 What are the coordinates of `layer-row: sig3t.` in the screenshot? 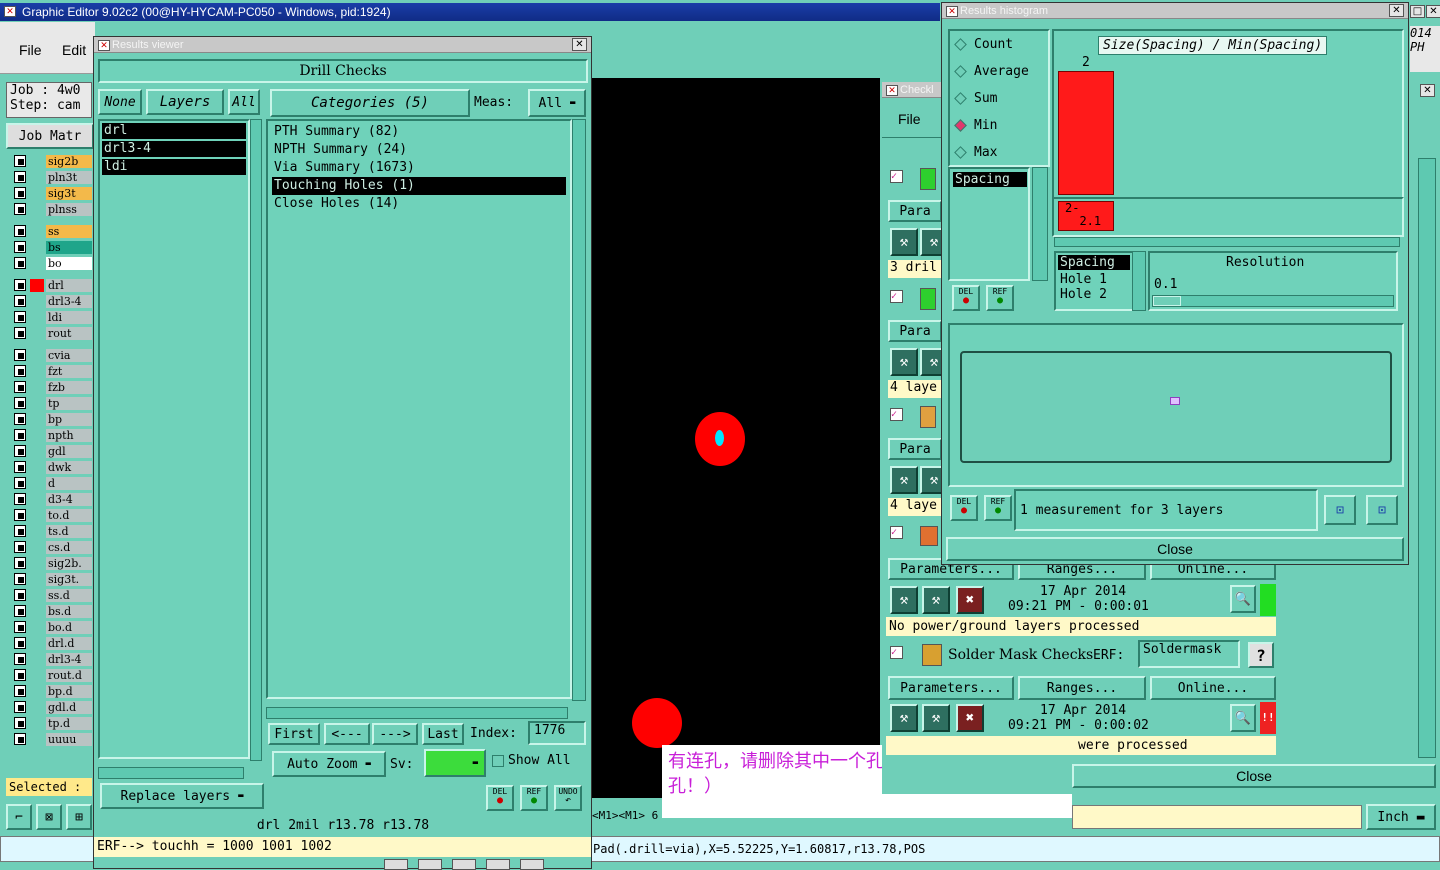 It's located at (53, 579).